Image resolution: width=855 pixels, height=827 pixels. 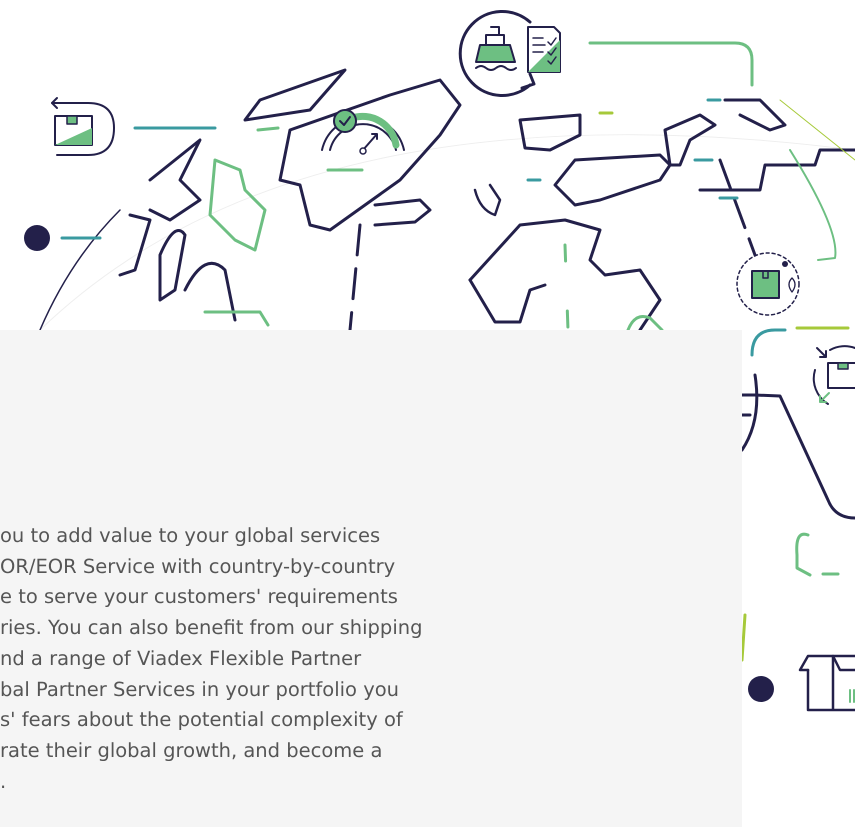 I want to click on open-box-icon, so click(x=826, y=683).